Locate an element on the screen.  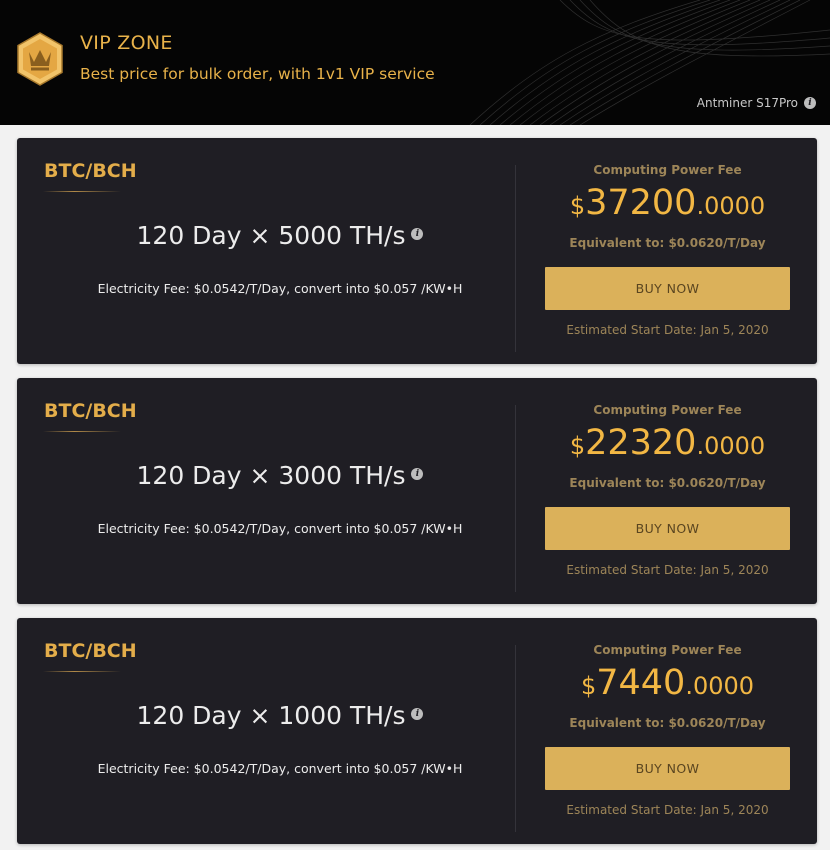
plan-summary: 120 Day × 3000 TH/s i is located at coordinates (280, 475).